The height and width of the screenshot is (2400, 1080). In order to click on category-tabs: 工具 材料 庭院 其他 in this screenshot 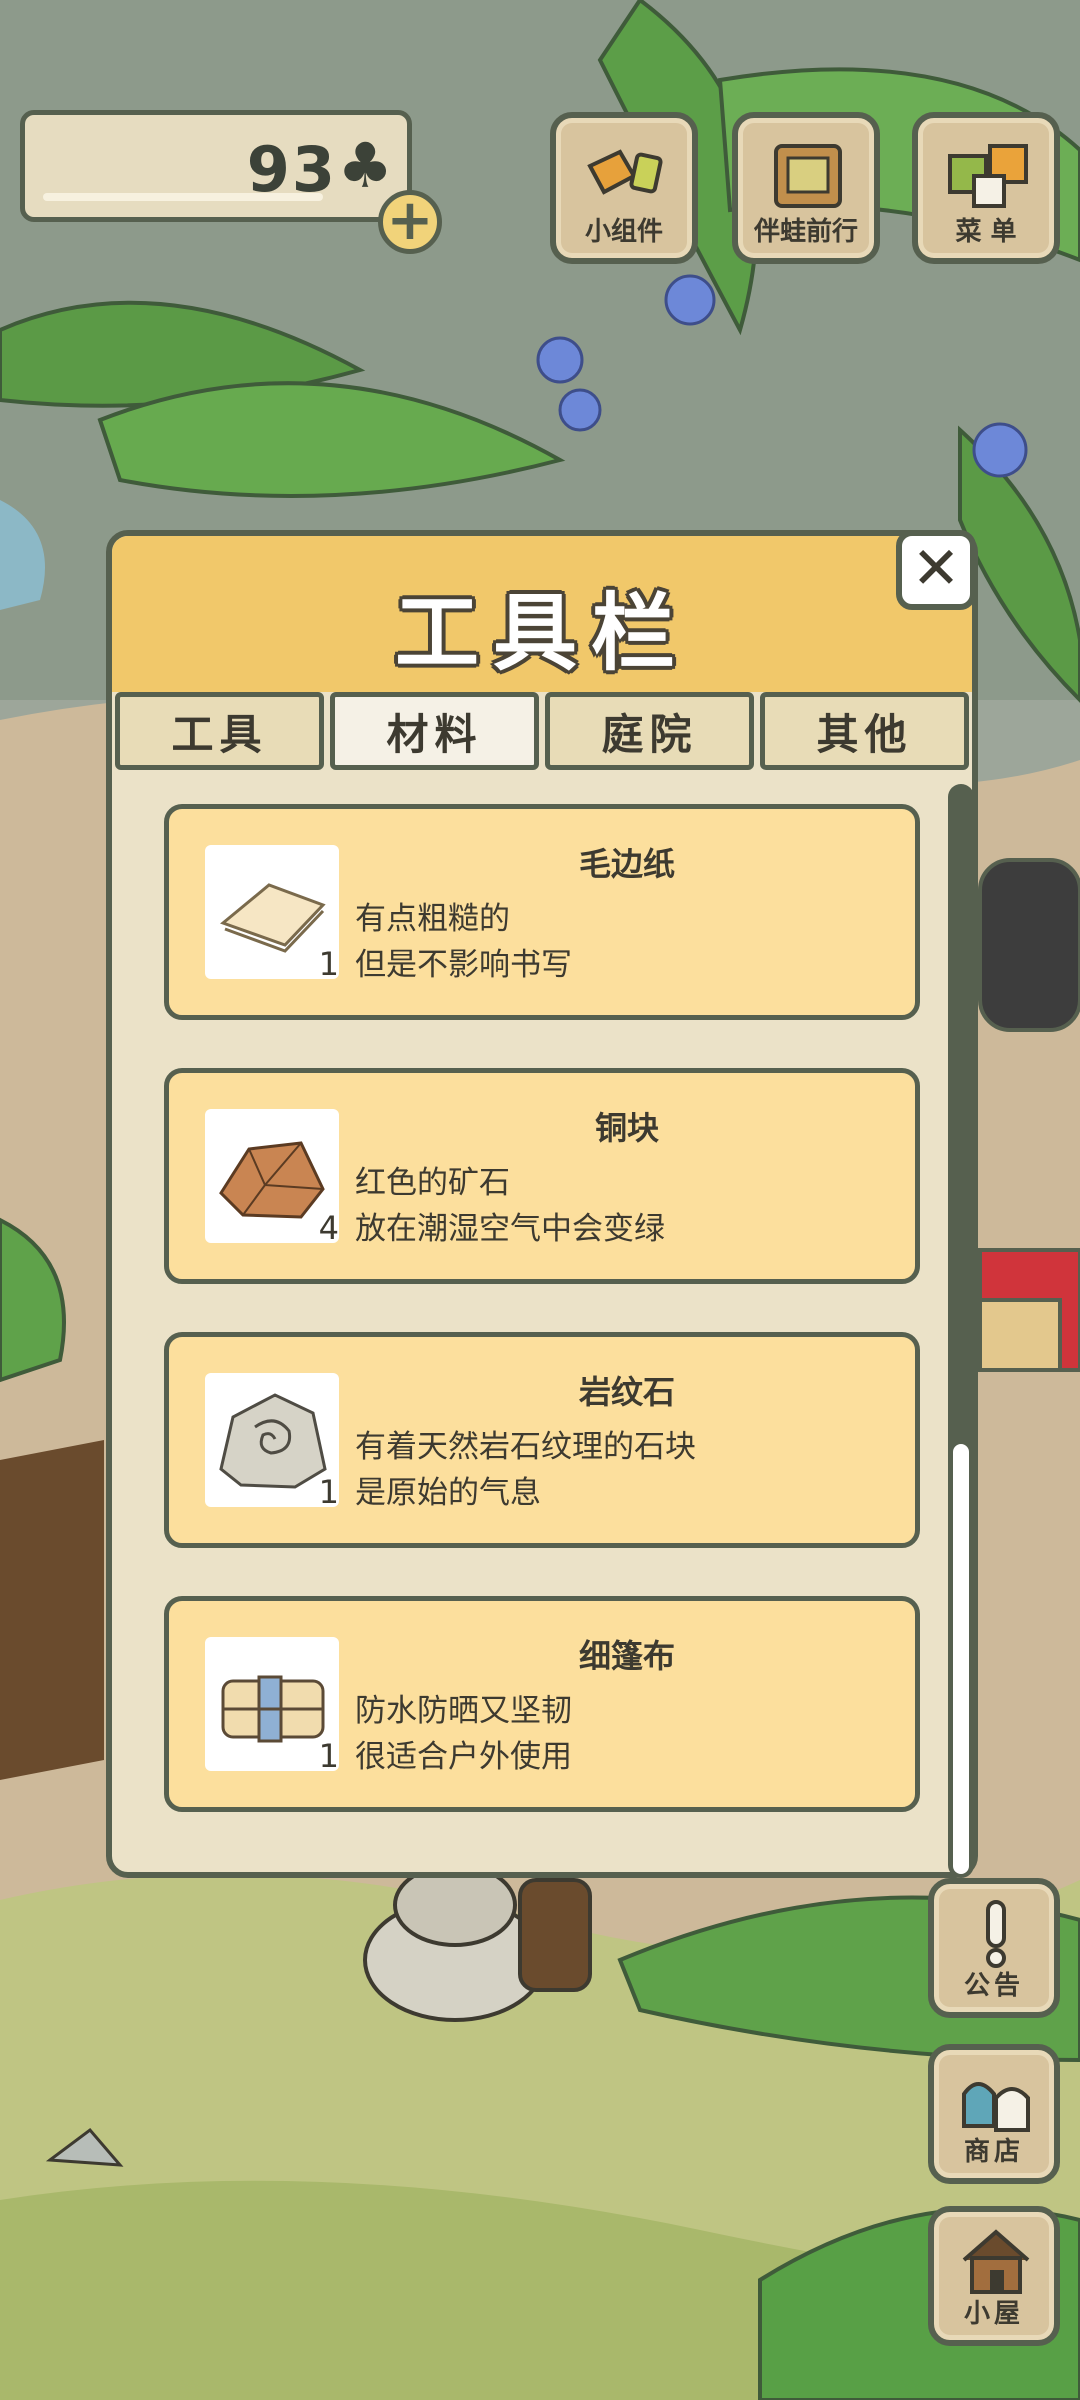, I will do `click(542, 733)`.